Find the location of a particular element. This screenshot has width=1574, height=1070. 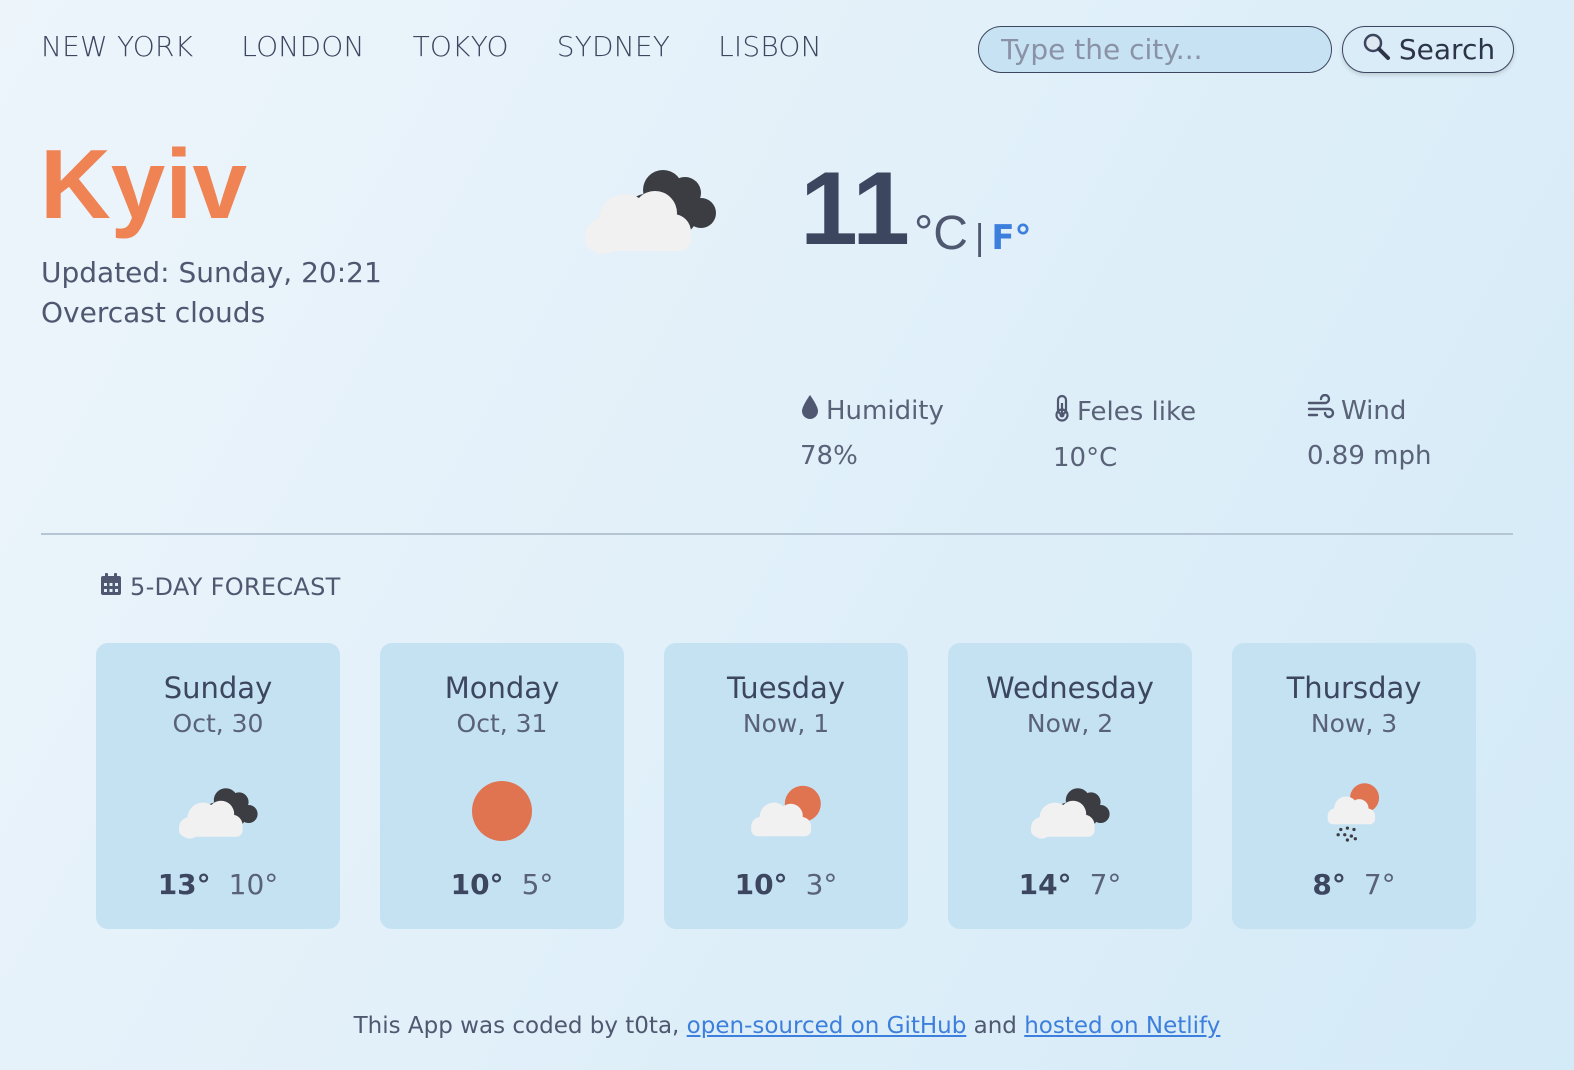

forecast-card-sunday: Sunday Oct, 30 13° 10° is located at coordinates (218, 786).